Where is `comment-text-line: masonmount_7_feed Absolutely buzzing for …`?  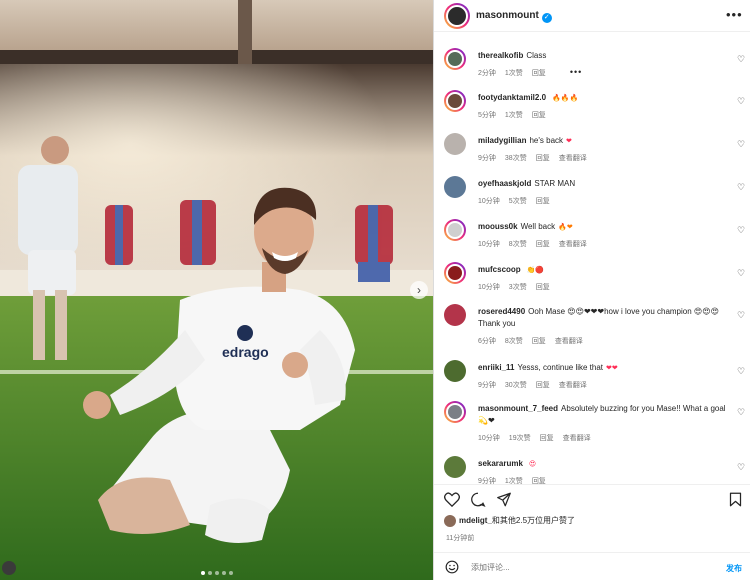 comment-text-line: masonmount_7_feed Absolutely buzzing for … is located at coordinates (605, 415).